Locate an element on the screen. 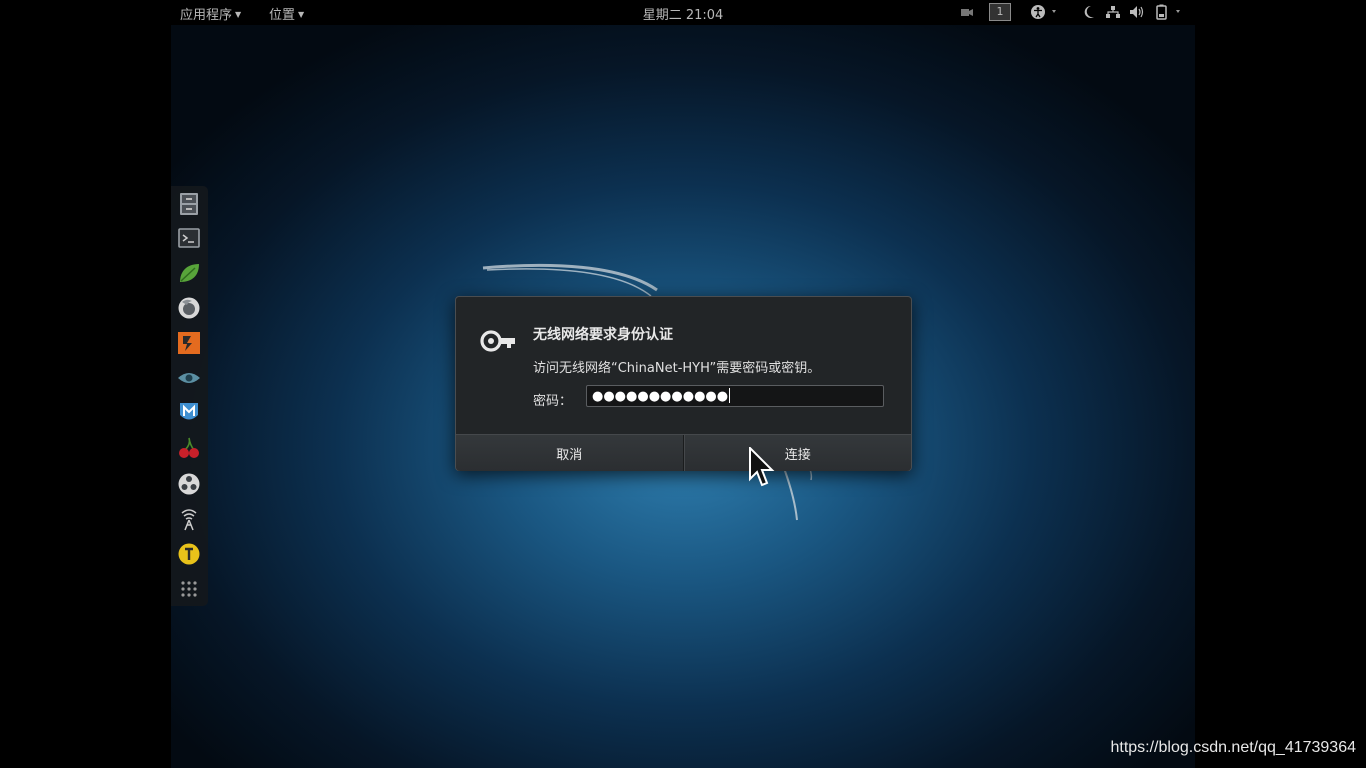 The width and height of the screenshot is (1366, 768). password-value: ●●●●●●●●●●●● is located at coordinates (660, 396).